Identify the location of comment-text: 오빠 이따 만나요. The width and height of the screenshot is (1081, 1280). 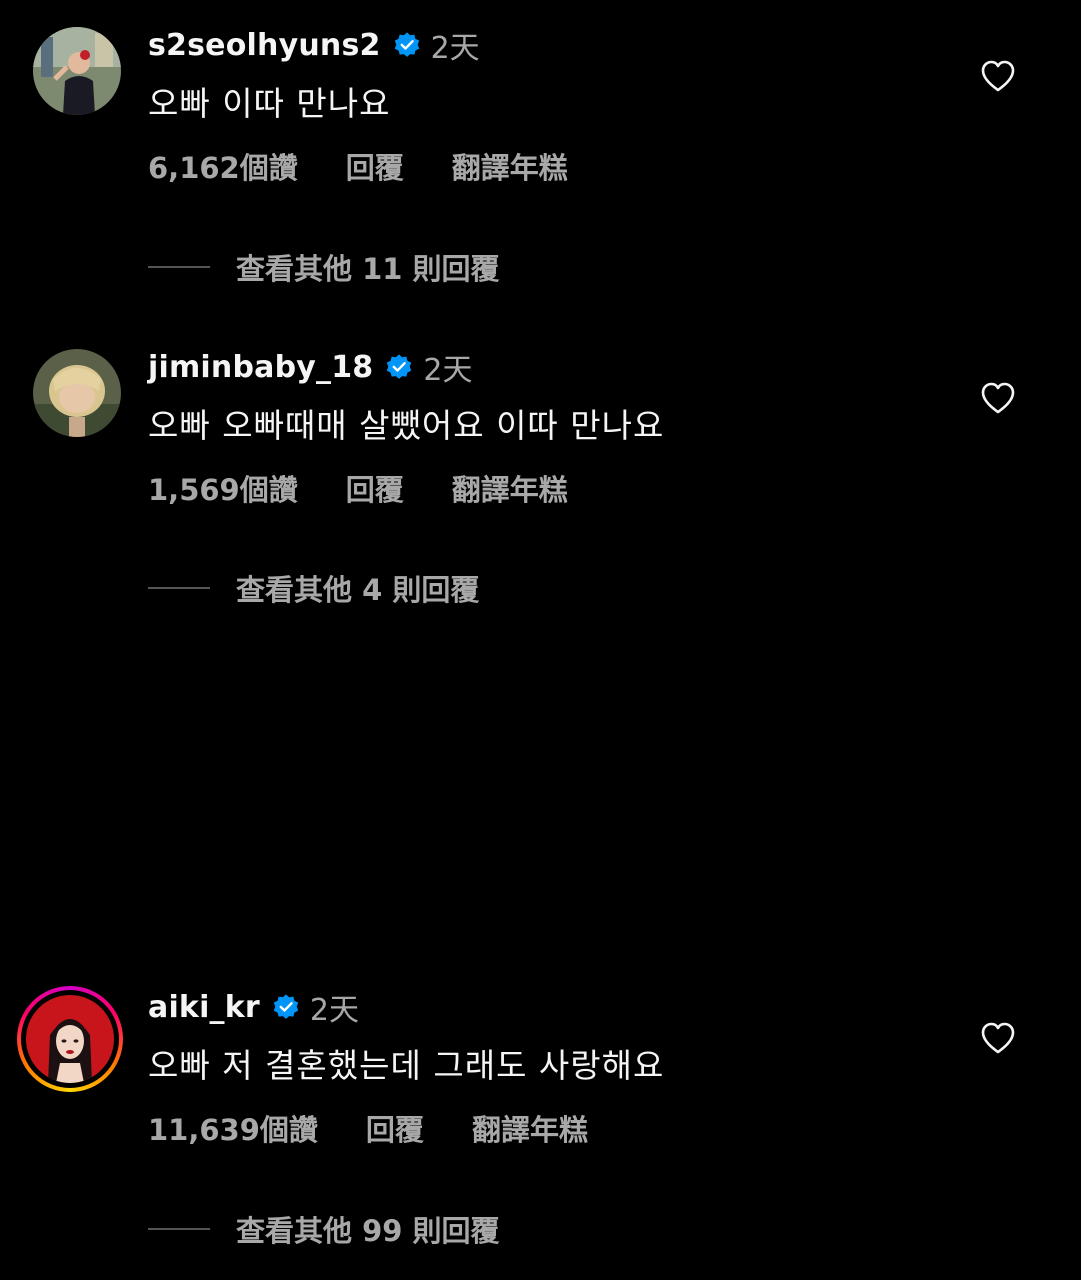
(269, 103).